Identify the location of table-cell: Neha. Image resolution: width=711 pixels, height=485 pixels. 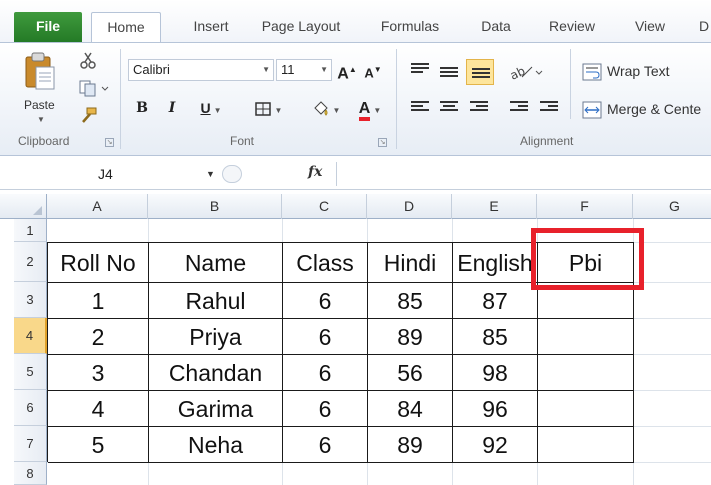
(216, 445).